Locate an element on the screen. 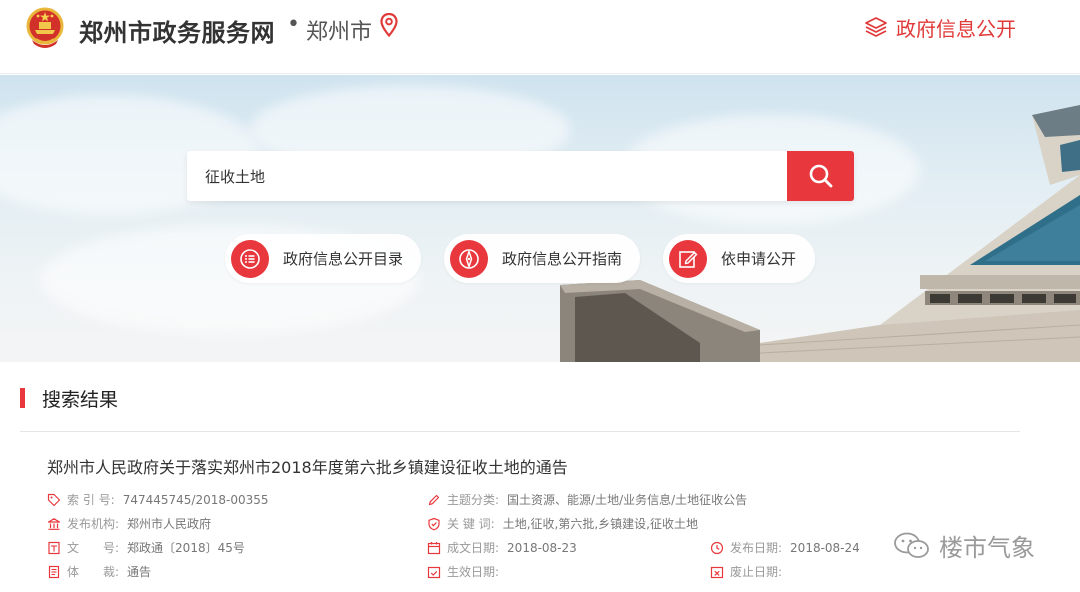  quick-link-disclosure-catalog: 政府信息公开目录 is located at coordinates (323, 258).